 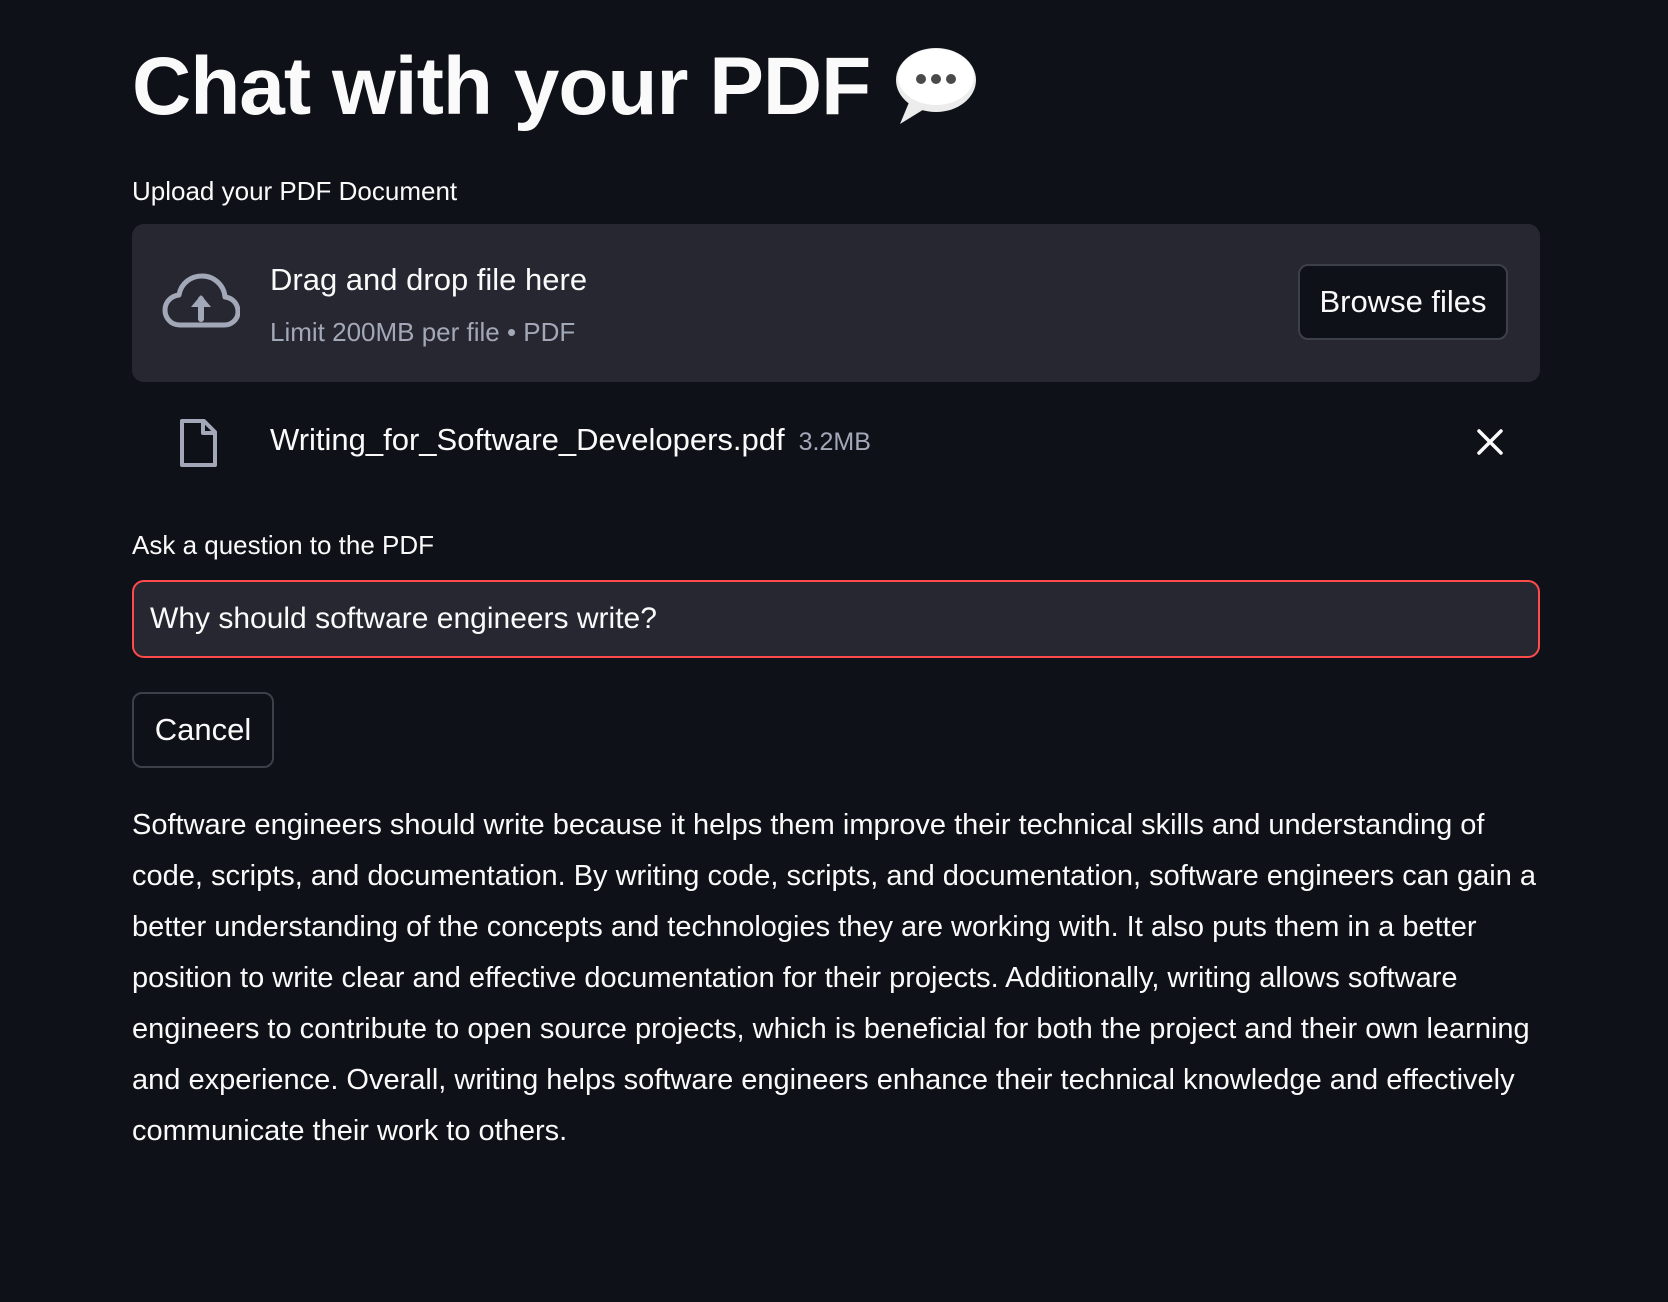 I want to click on cloud-upload-icon, so click(x=201, y=300).